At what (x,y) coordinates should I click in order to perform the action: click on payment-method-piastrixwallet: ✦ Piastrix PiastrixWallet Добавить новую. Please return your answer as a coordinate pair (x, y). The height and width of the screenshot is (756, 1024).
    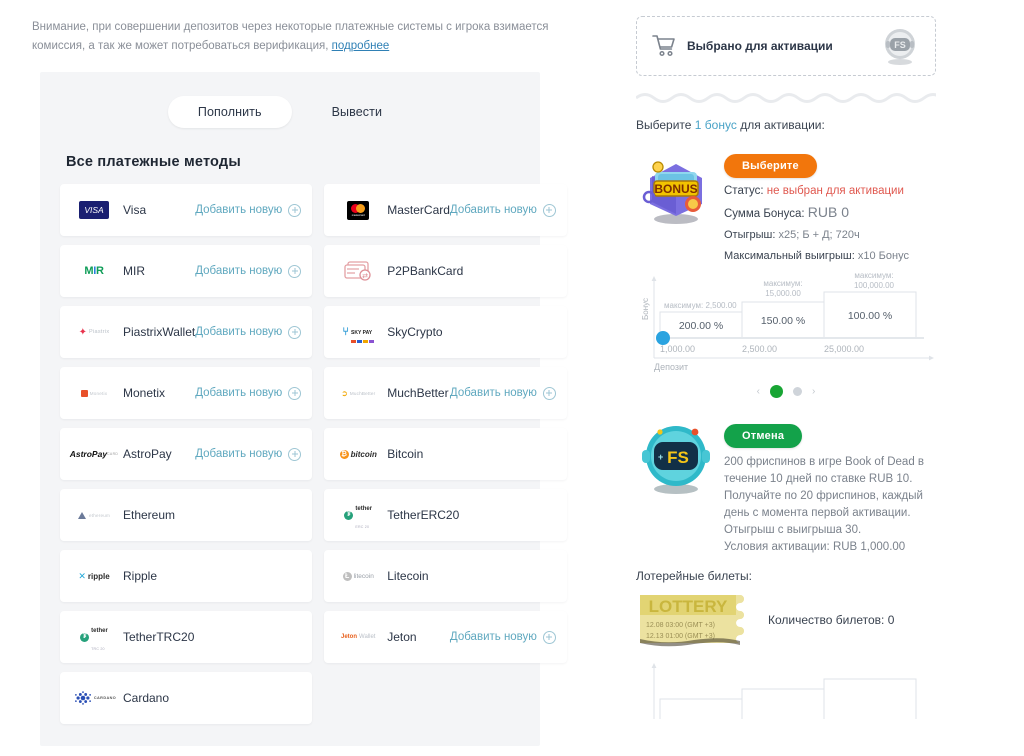
    Looking at the image, I should click on (186, 332).